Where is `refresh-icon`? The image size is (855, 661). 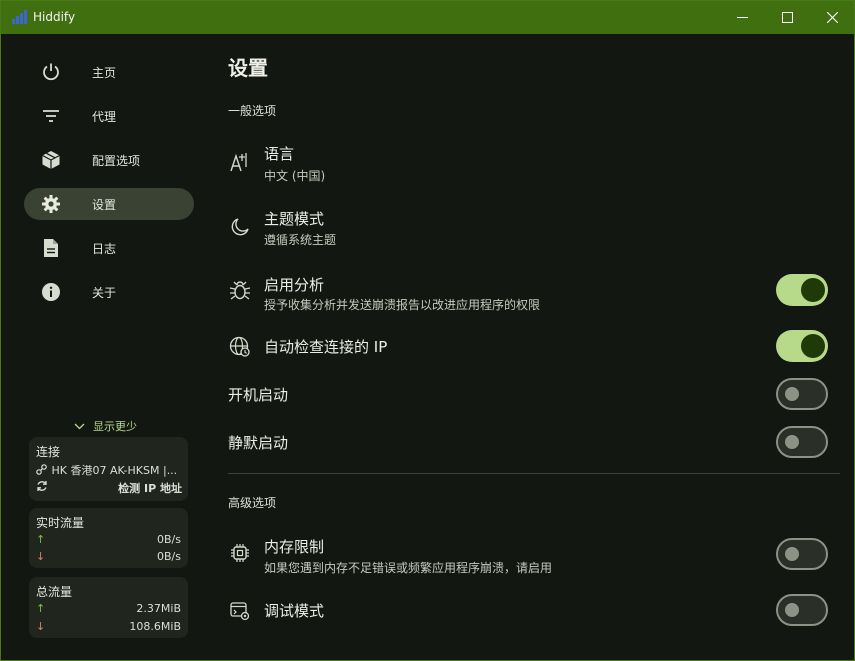 refresh-icon is located at coordinates (42, 487).